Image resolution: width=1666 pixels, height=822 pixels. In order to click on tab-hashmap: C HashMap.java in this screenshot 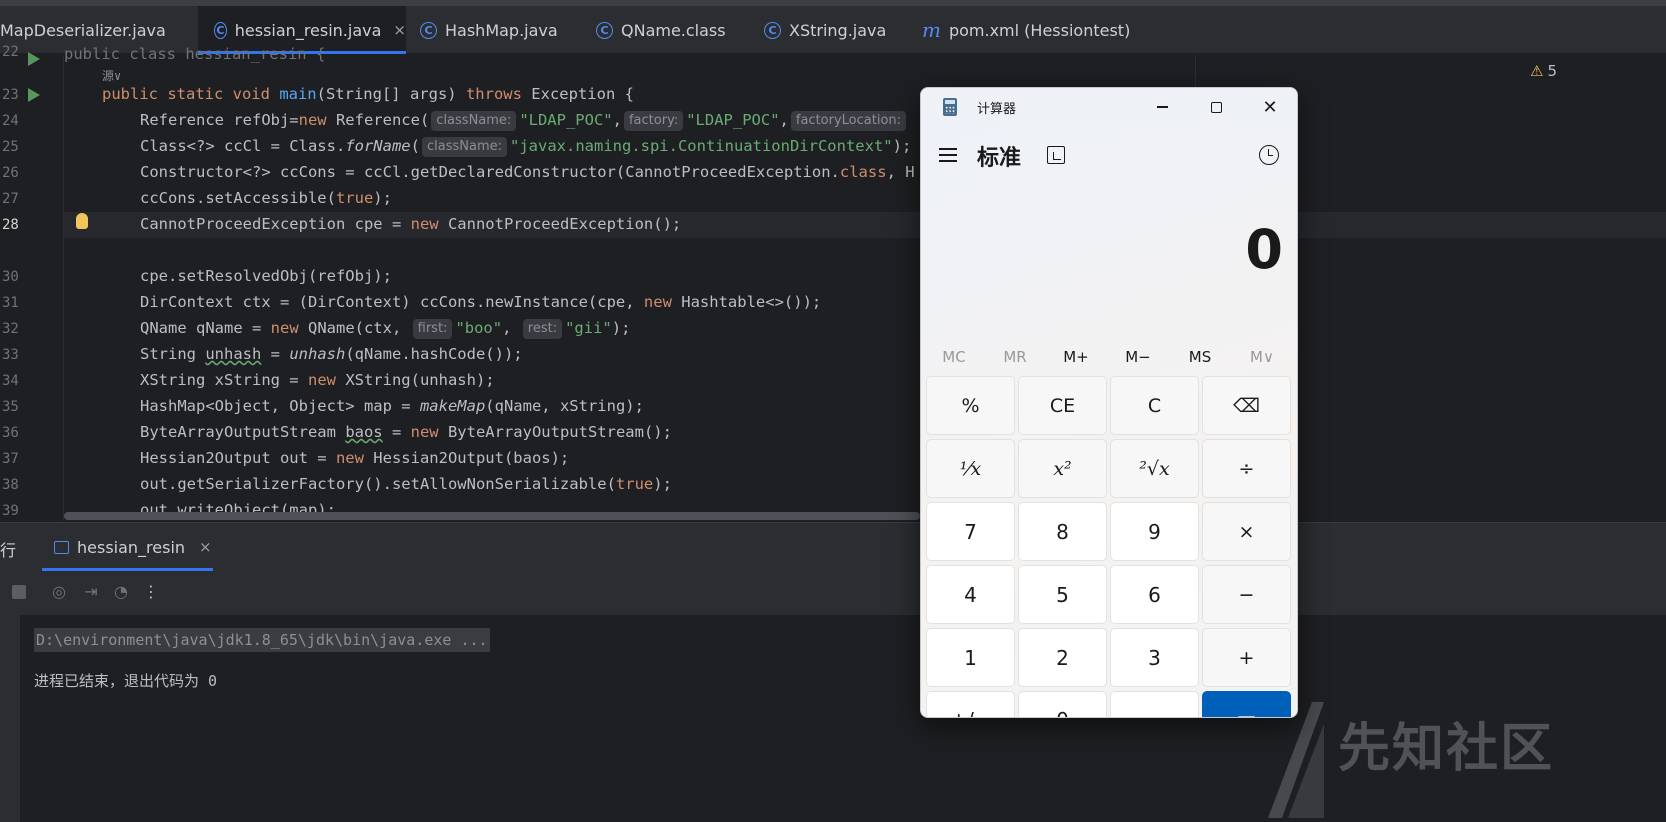, I will do `click(500, 30)`.